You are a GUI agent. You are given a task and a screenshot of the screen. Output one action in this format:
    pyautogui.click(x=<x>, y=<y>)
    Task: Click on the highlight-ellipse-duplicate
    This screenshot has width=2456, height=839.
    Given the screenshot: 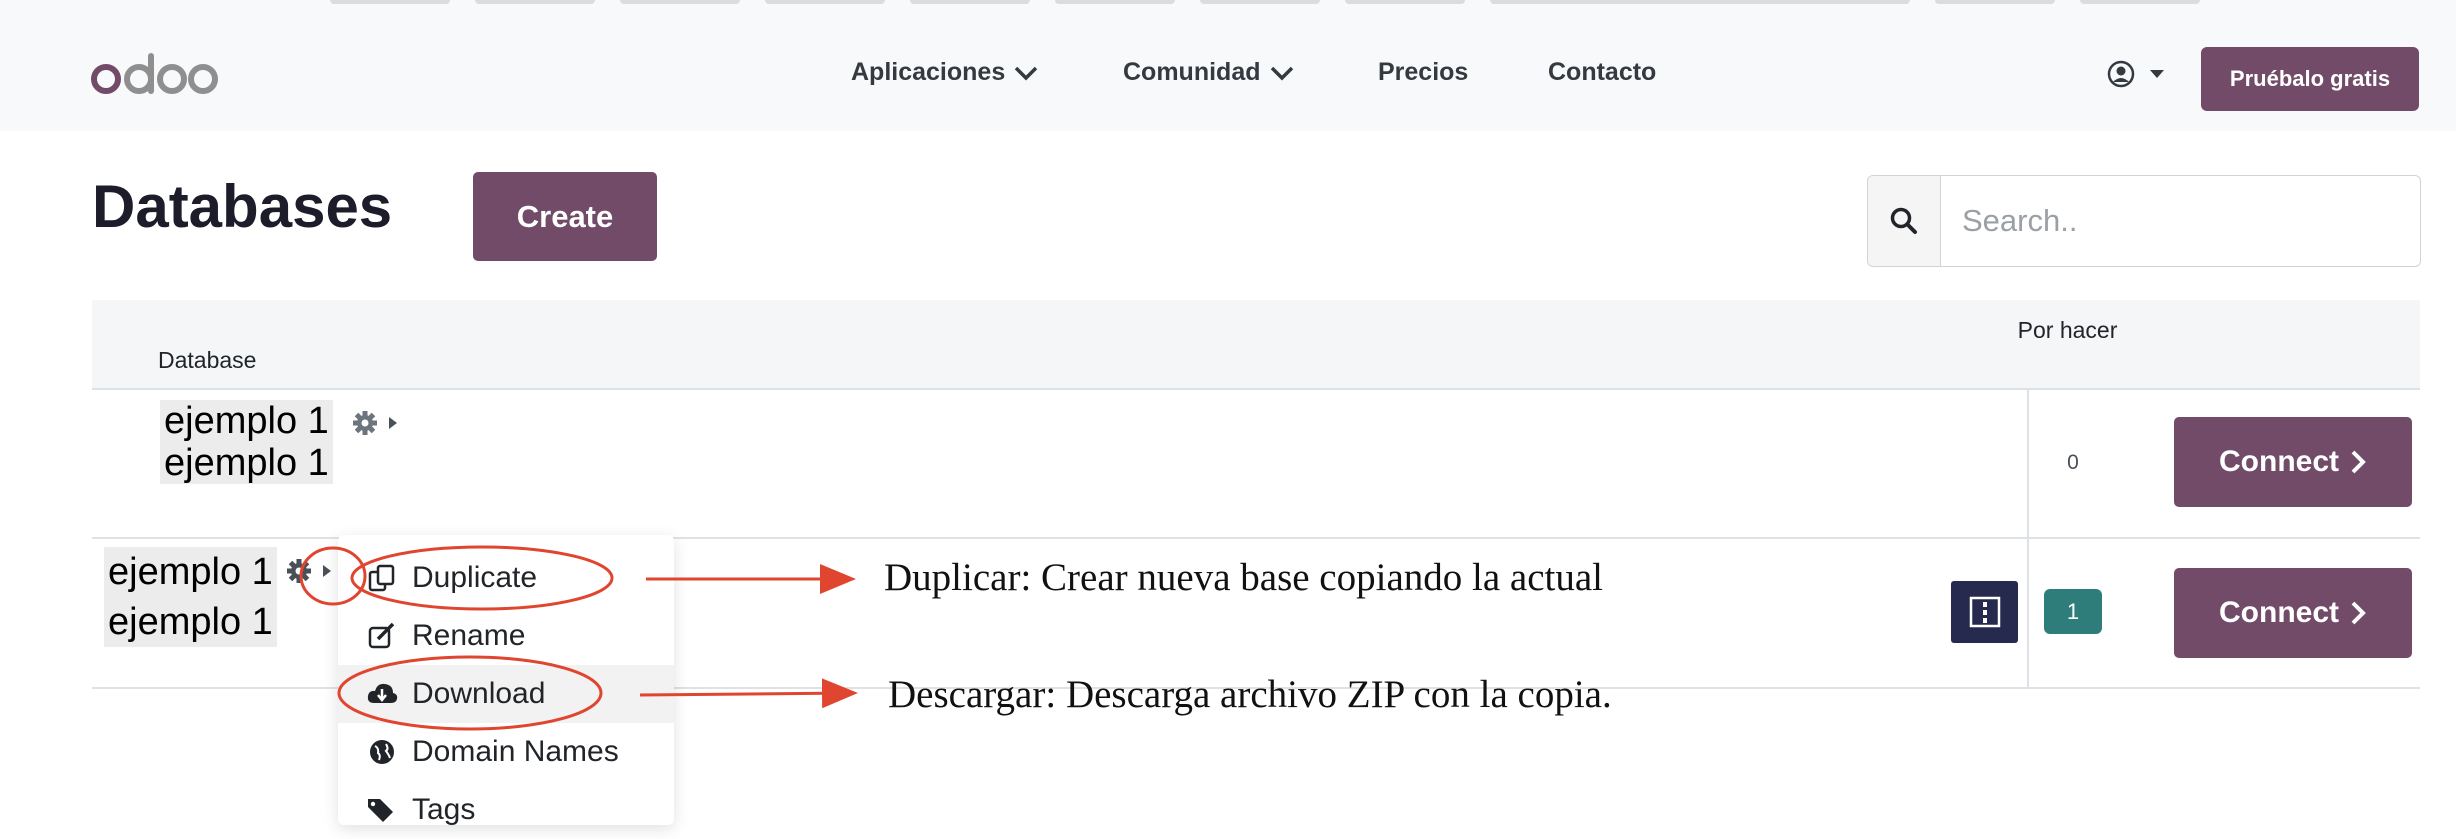 What is the action you would take?
    pyautogui.click(x=482, y=578)
    